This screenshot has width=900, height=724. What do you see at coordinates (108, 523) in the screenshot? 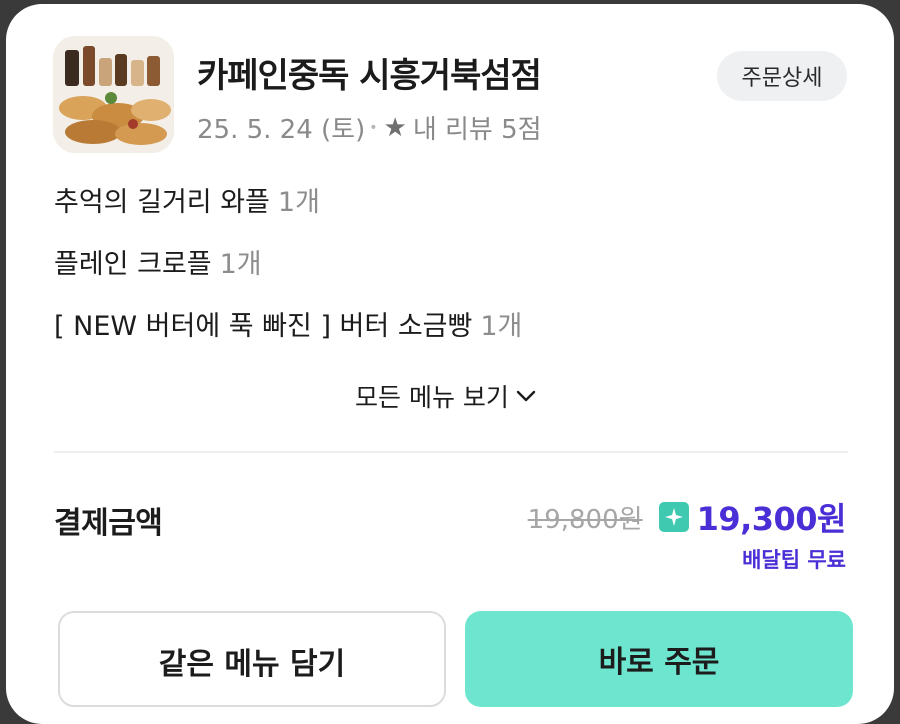
I see `payment-label: 결제금액` at bounding box center [108, 523].